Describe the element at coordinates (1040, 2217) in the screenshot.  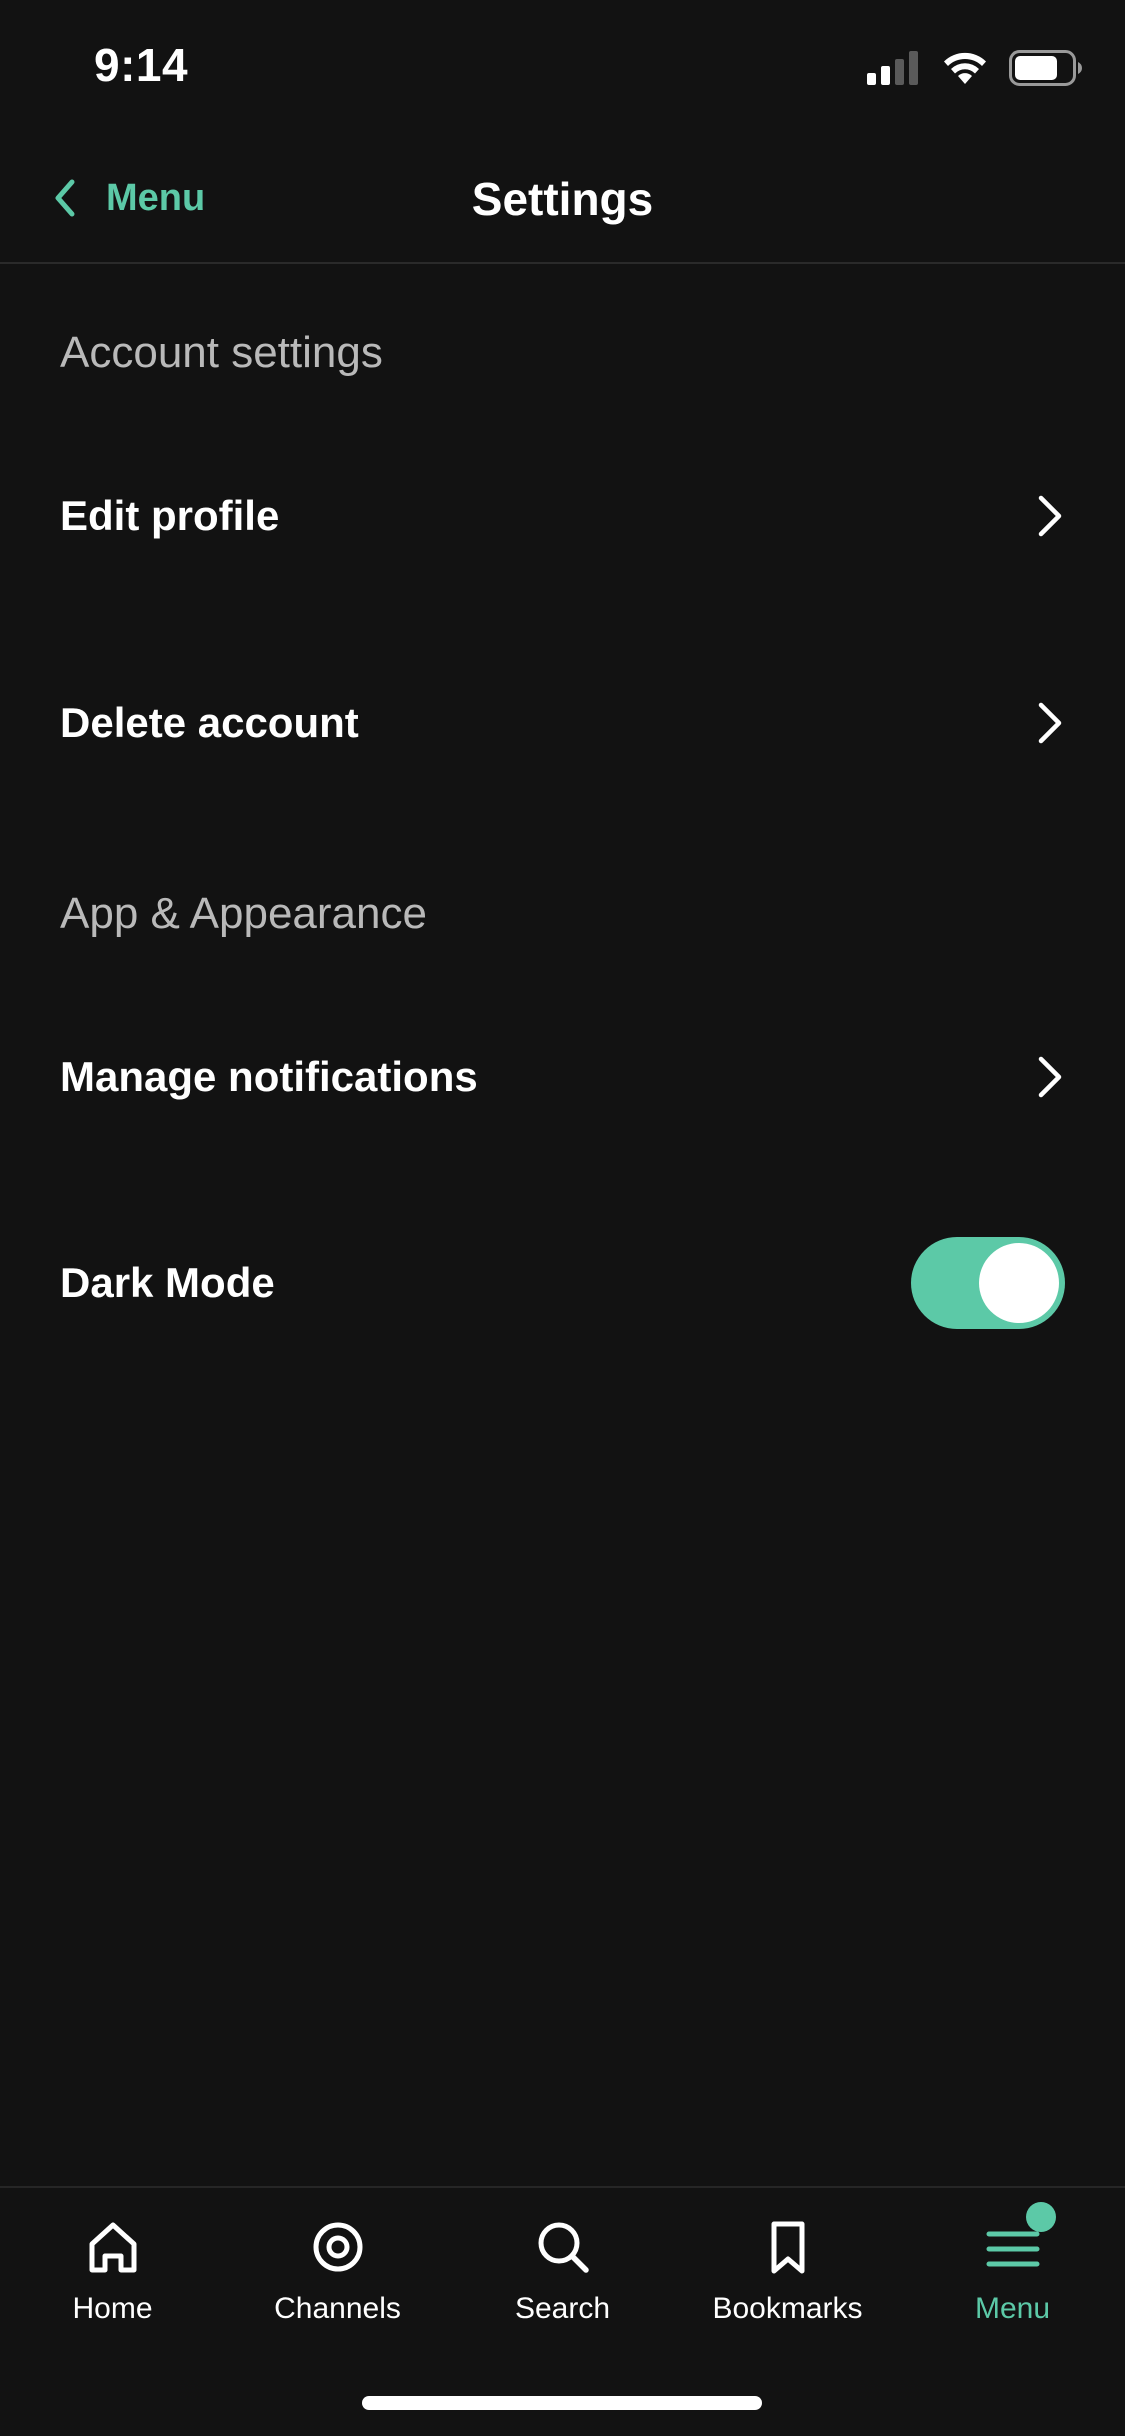
I see `notification-dot` at that location.